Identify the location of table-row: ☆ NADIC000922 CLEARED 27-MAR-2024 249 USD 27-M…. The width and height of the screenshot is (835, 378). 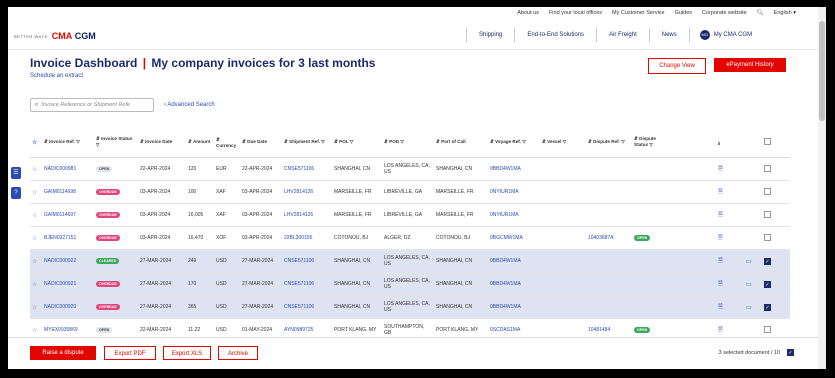
(410, 261).